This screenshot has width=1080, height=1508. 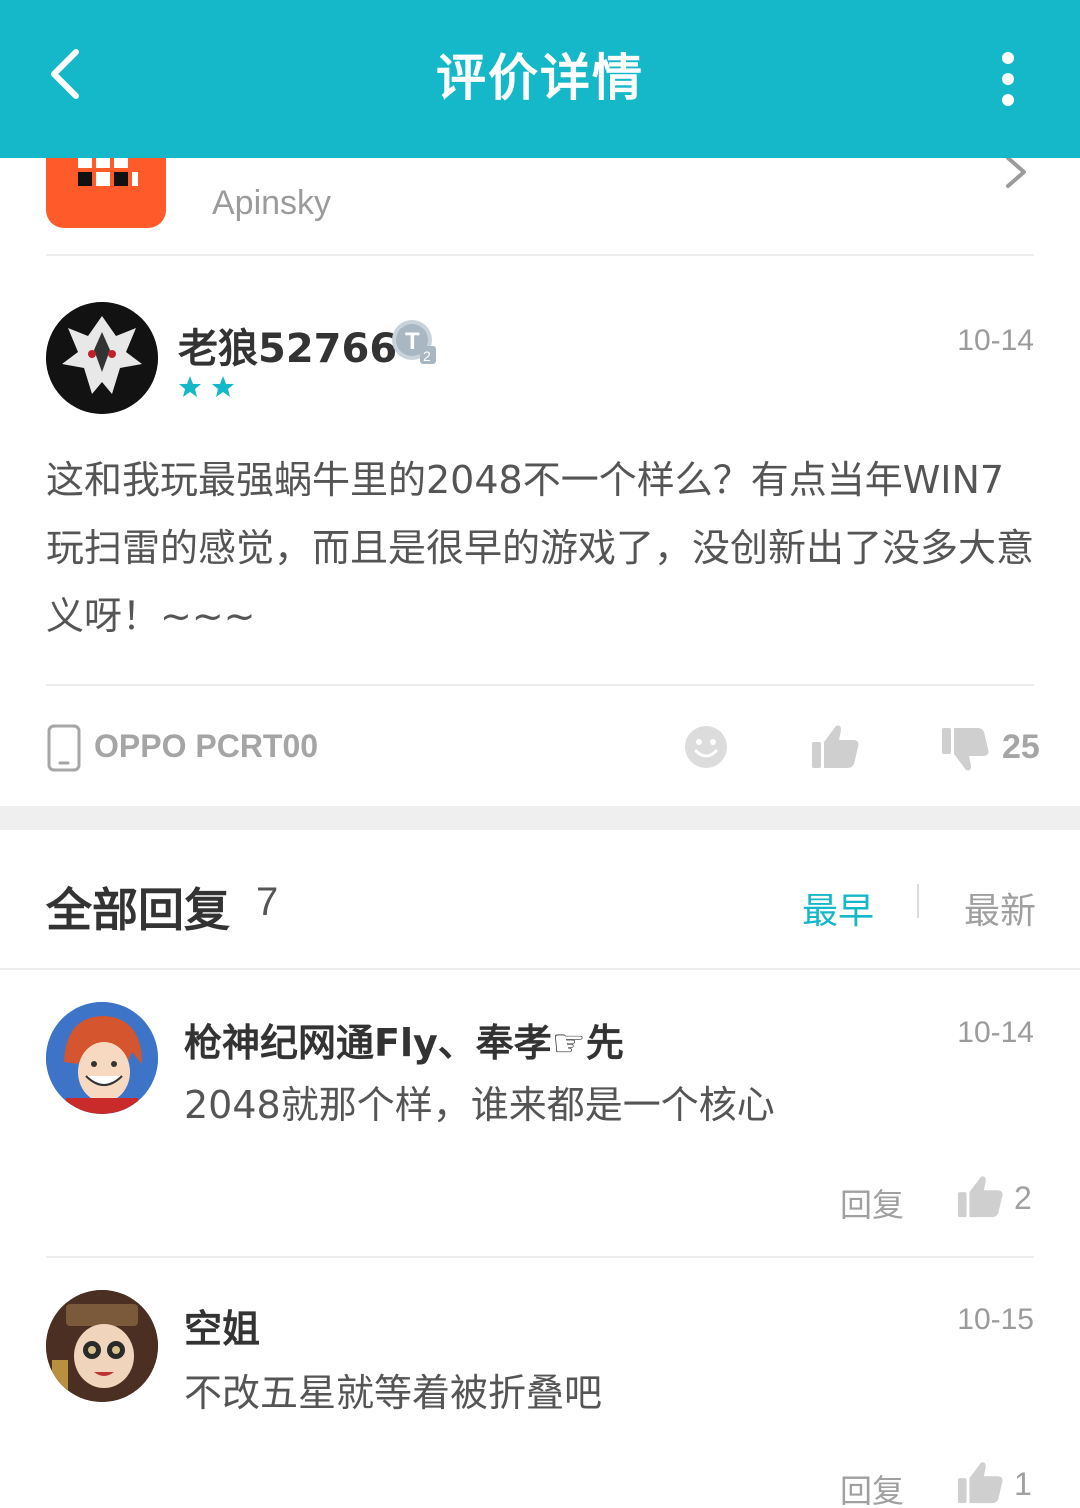 I want to click on replies-title: 全部回复, so click(x=138, y=910).